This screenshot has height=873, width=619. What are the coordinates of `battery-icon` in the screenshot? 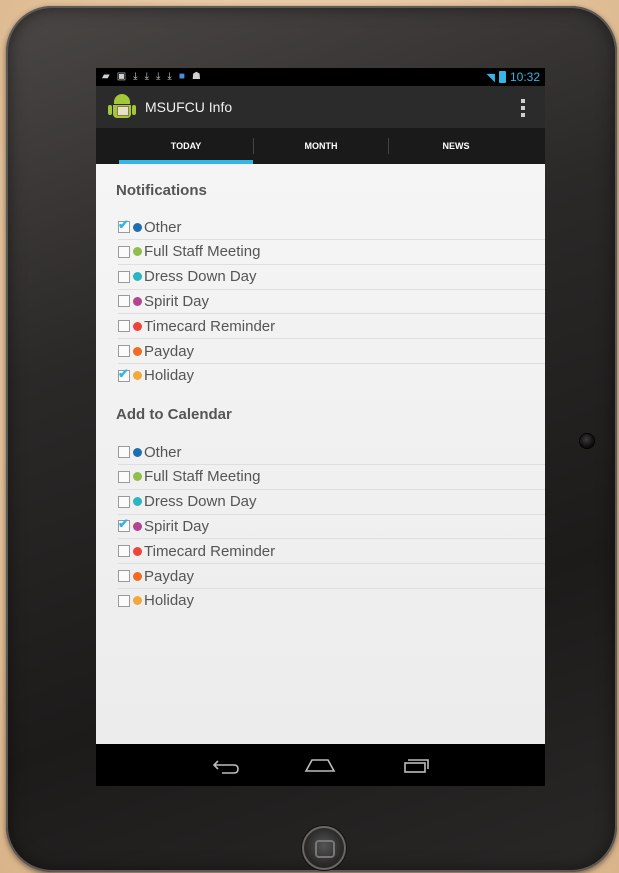 It's located at (502, 77).